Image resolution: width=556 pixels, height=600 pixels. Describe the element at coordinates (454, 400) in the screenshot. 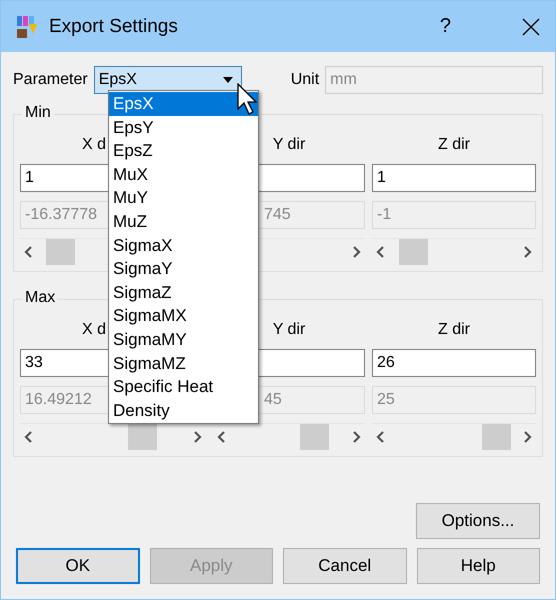

I see `readout-field: 25` at that location.